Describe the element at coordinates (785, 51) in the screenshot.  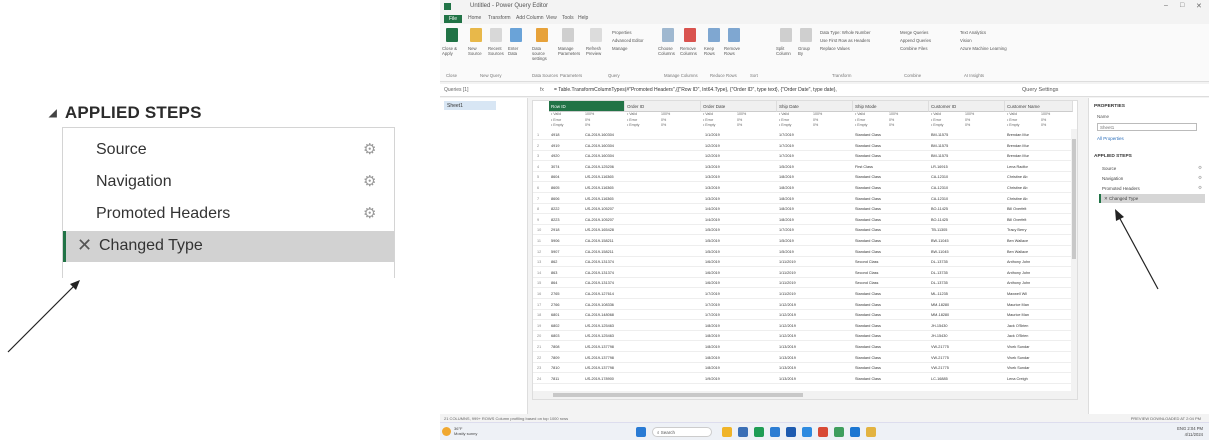
I see `ribbon-split-column: Split Column` at that location.